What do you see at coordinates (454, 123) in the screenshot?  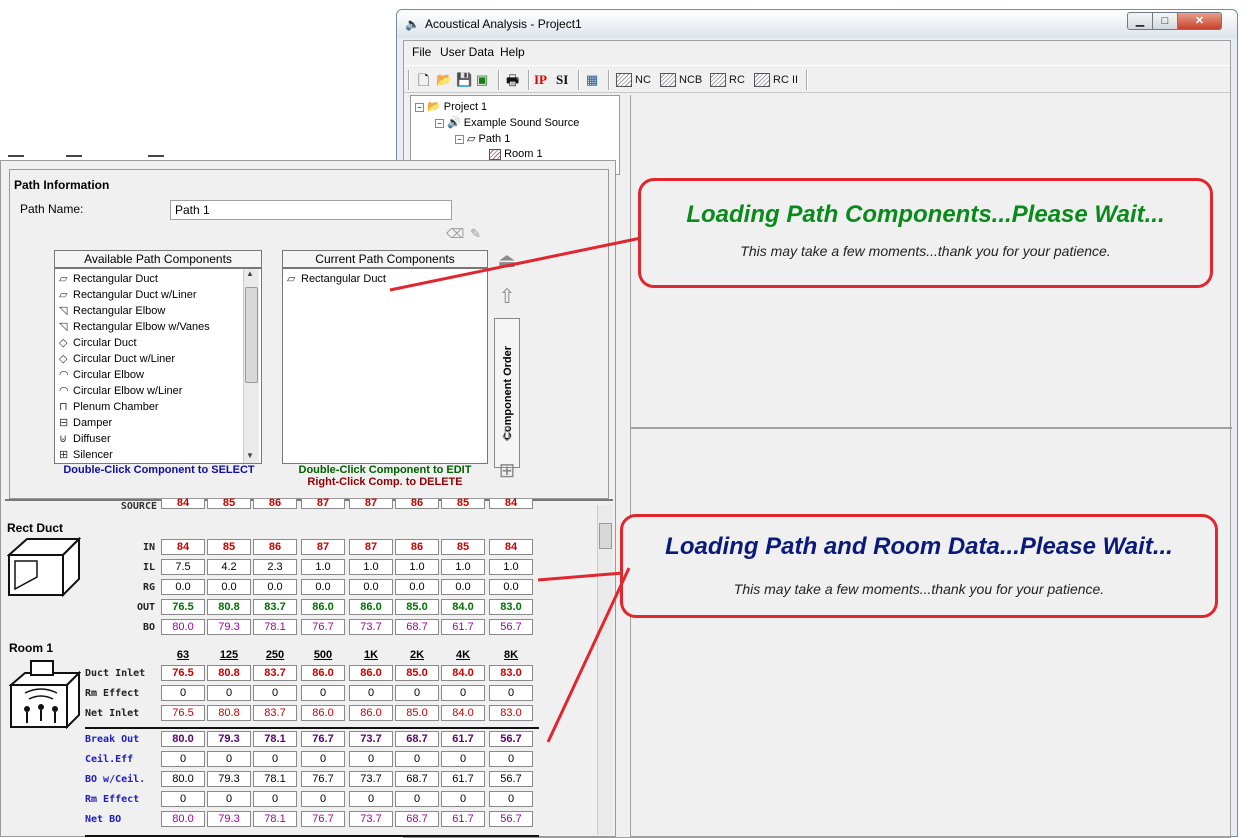 I see `speaker-icon: 🔊` at bounding box center [454, 123].